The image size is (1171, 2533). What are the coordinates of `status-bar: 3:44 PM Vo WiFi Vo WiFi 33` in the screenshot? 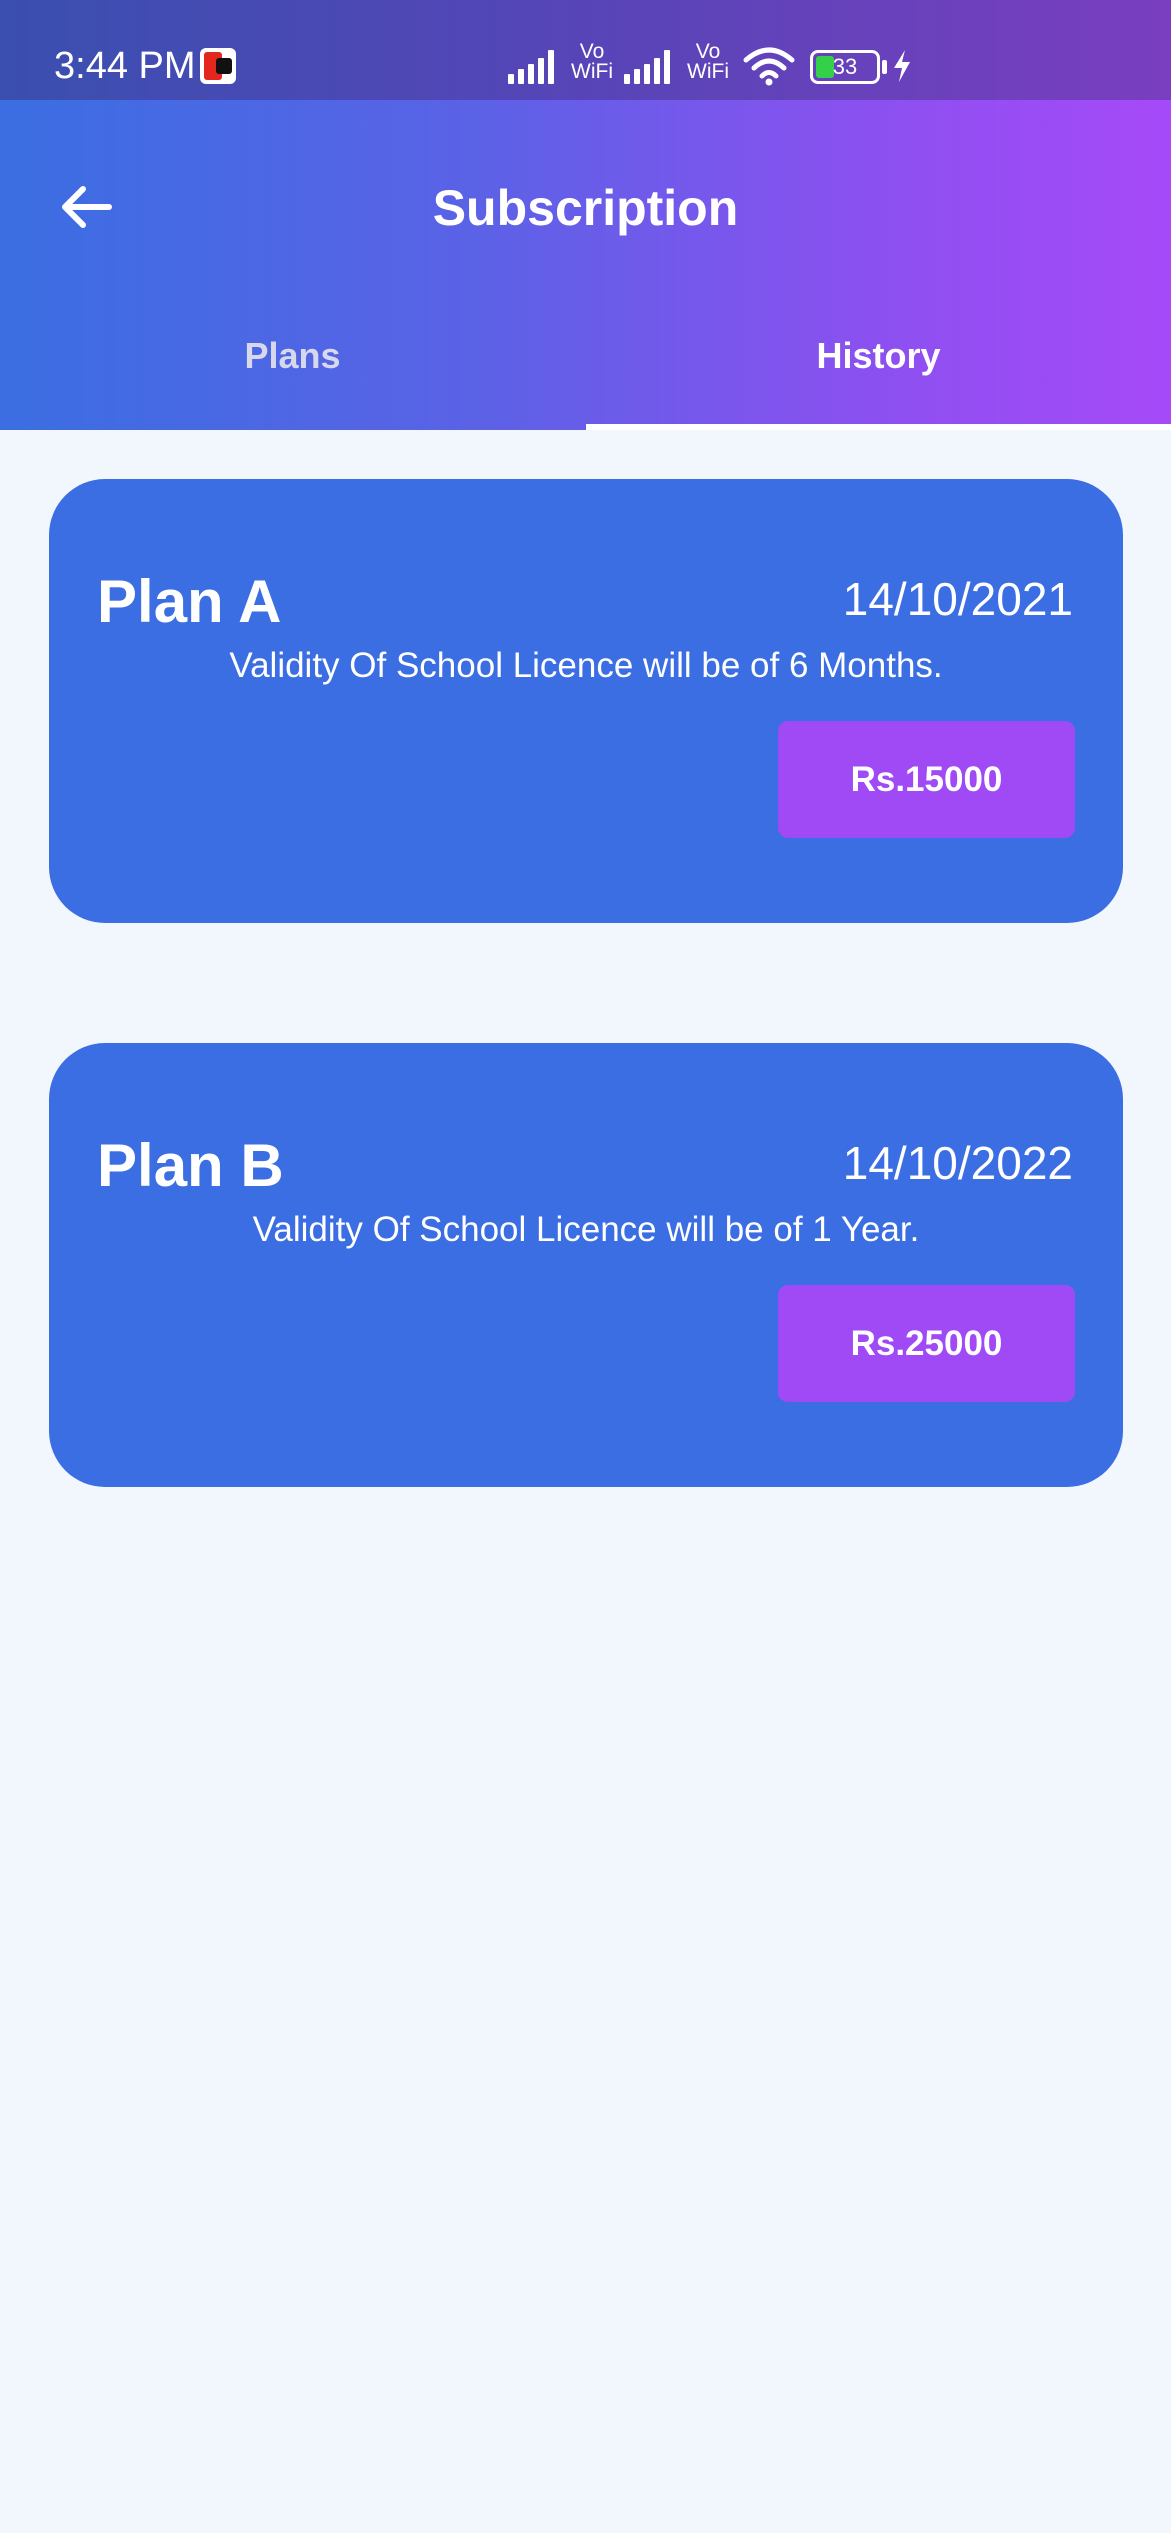 It's located at (585, 50).